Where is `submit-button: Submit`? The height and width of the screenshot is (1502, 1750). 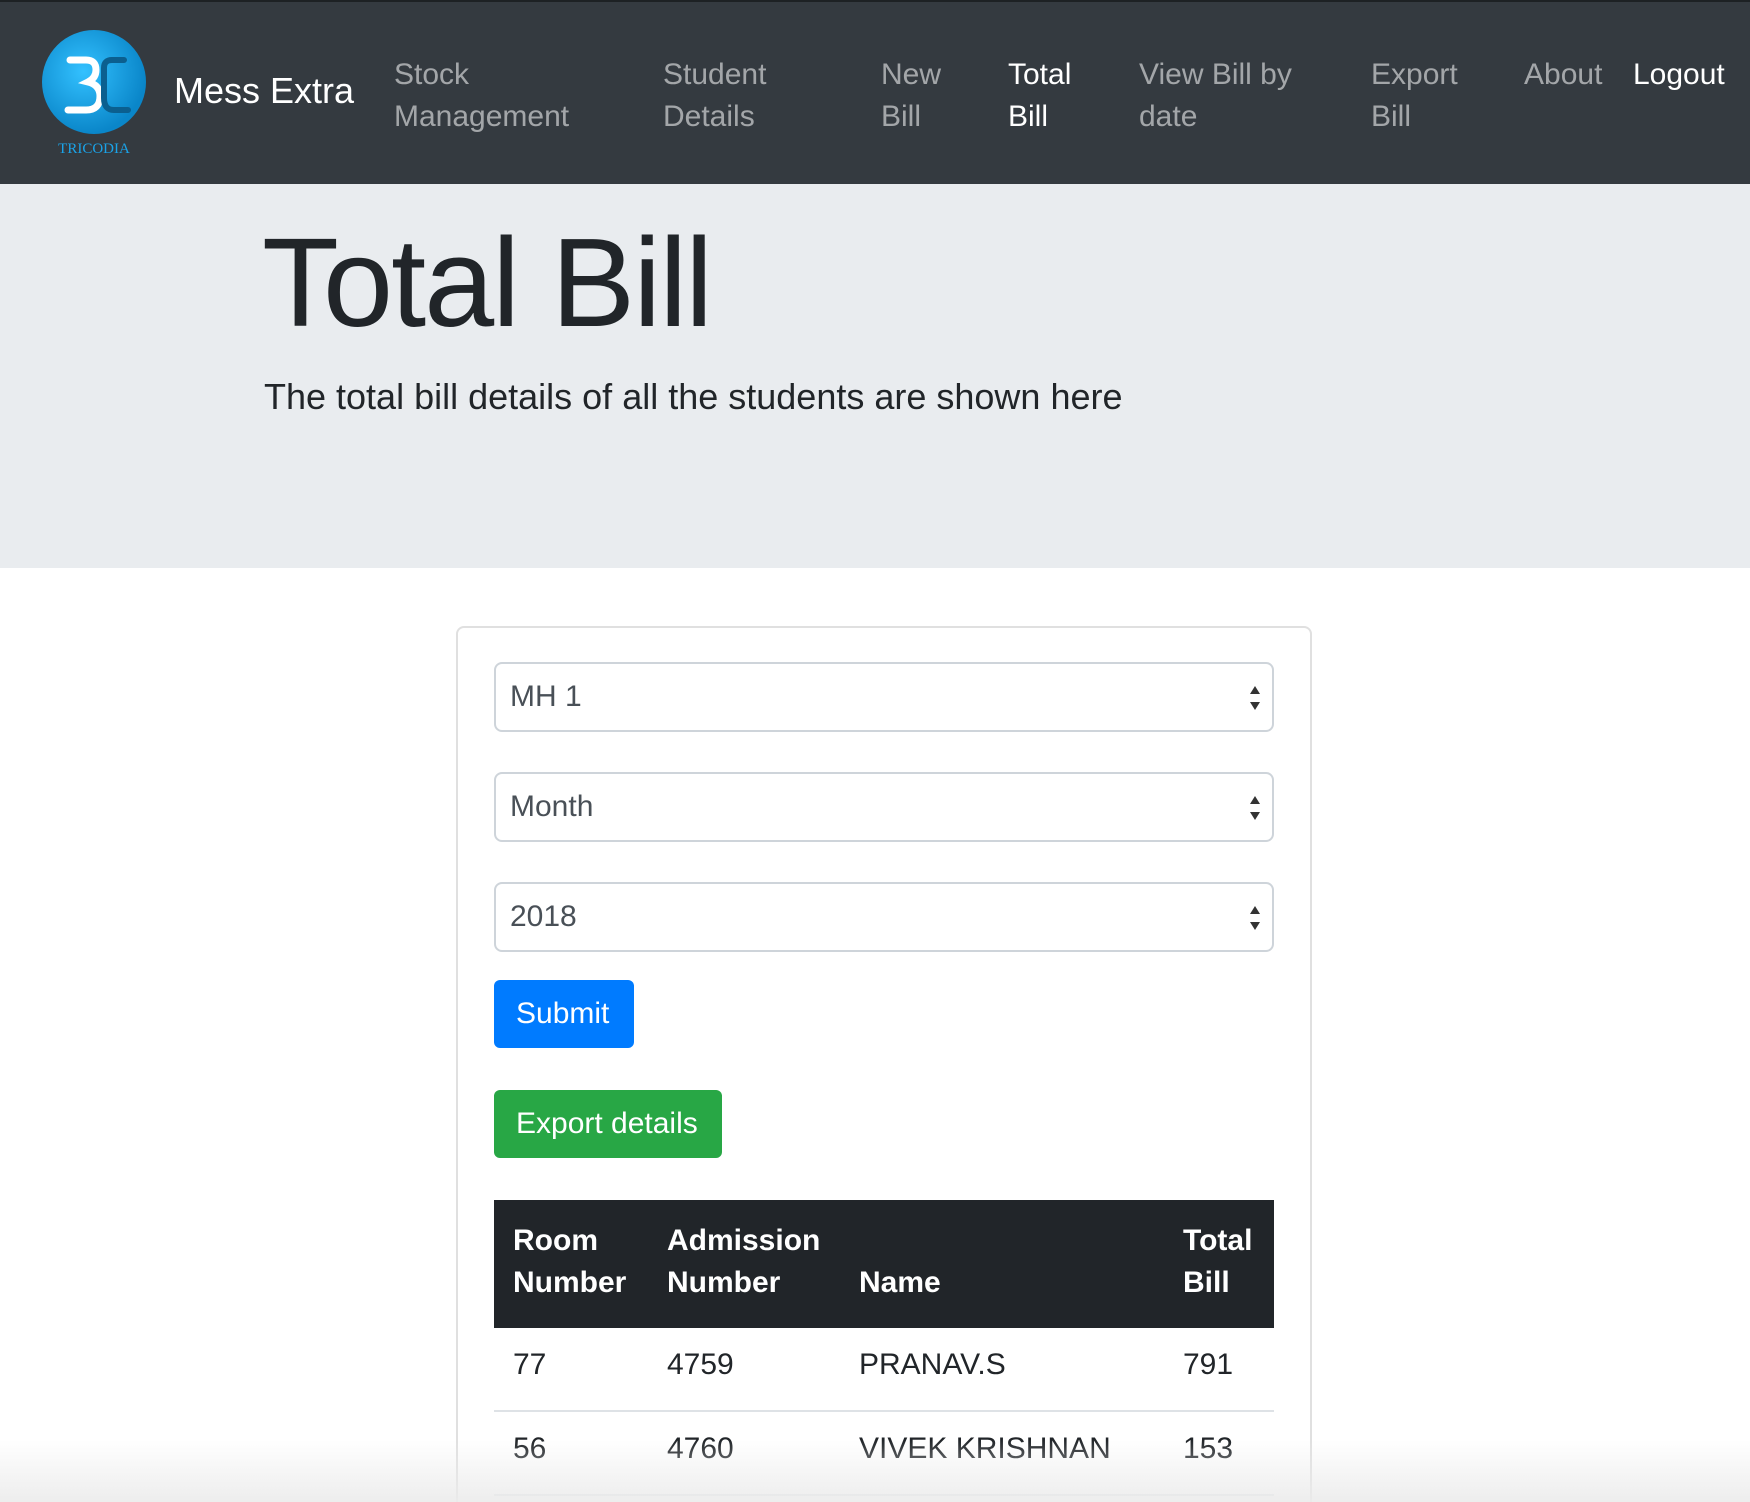
submit-button: Submit is located at coordinates (564, 1014).